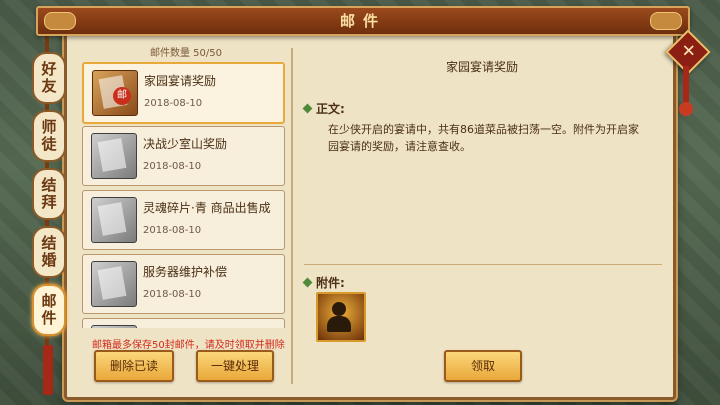  I want to click on body-label: 正文:, so click(323, 107).